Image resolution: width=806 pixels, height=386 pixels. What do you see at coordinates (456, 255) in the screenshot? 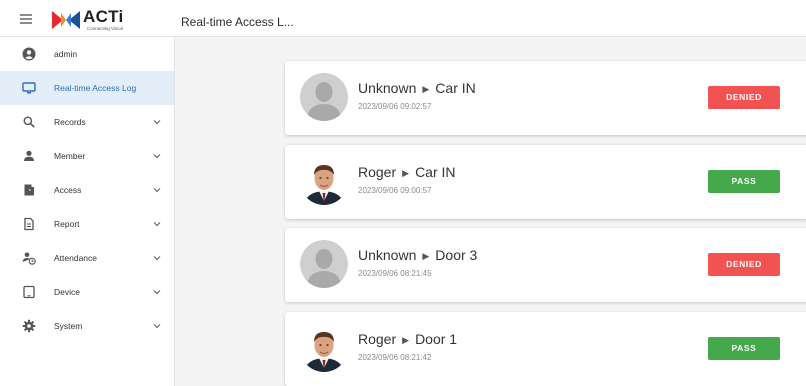
I see `event-name: Door 3` at bounding box center [456, 255].